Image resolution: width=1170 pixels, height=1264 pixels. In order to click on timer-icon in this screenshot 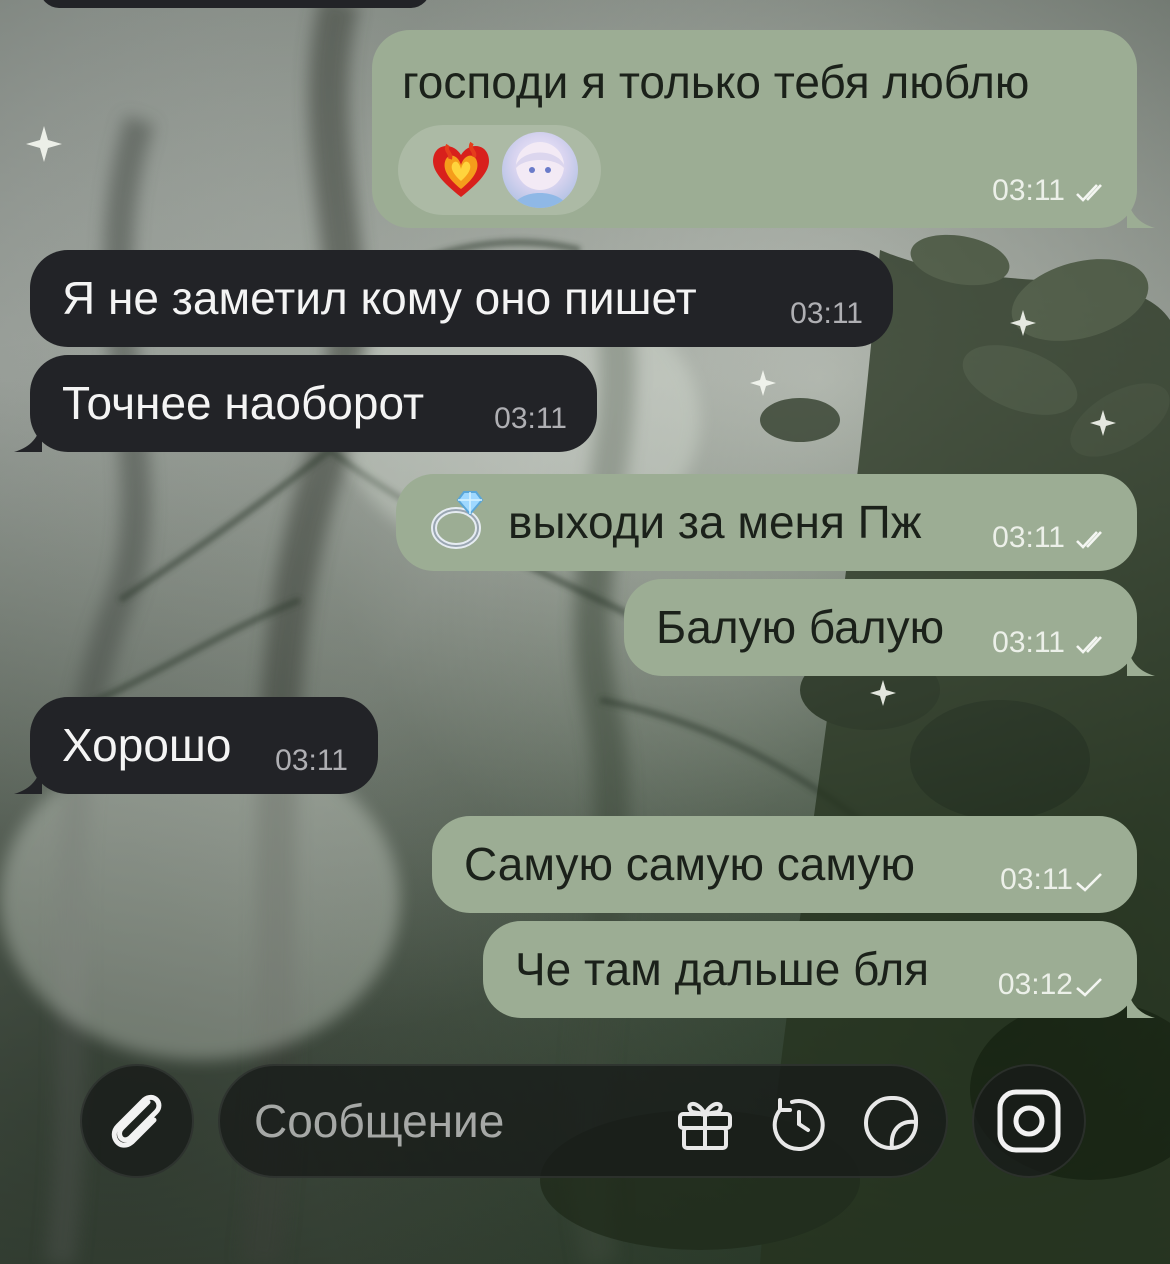, I will do `click(799, 1123)`.